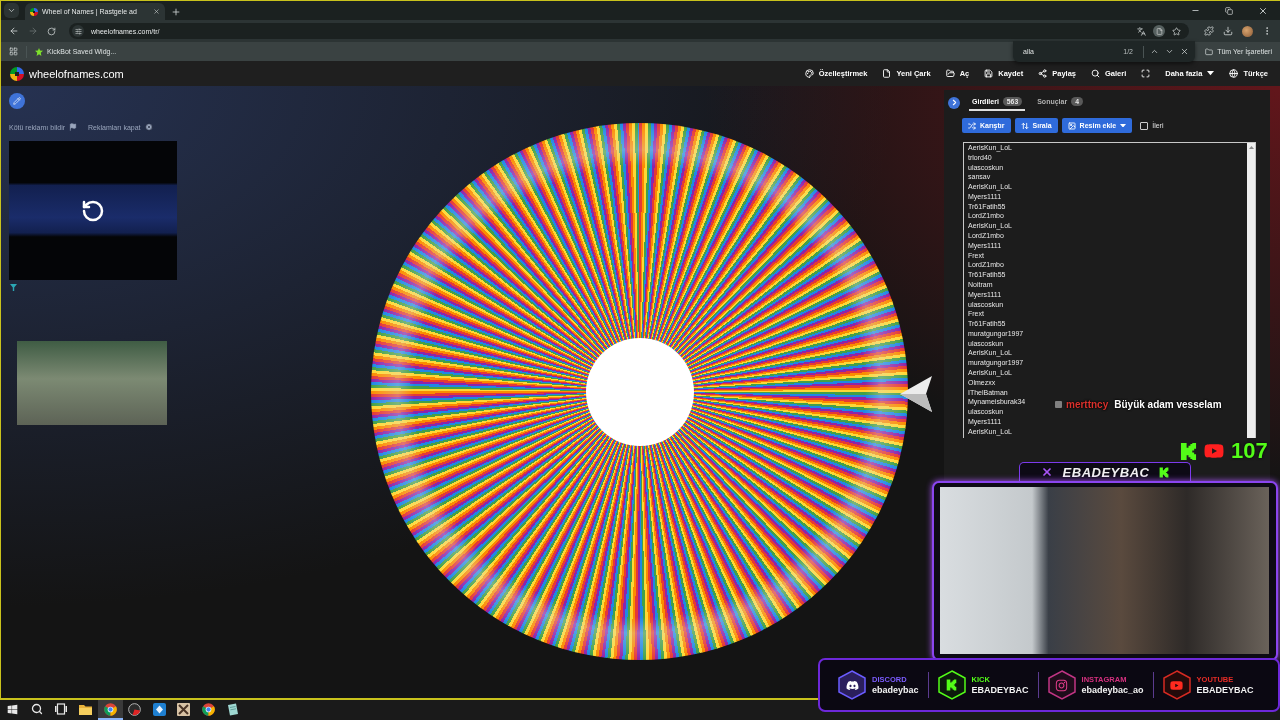 The height and width of the screenshot is (720, 1280). What do you see at coordinates (13, 287) in the screenshot?
I see `funnel-icon` at bounding box center [13, 287].